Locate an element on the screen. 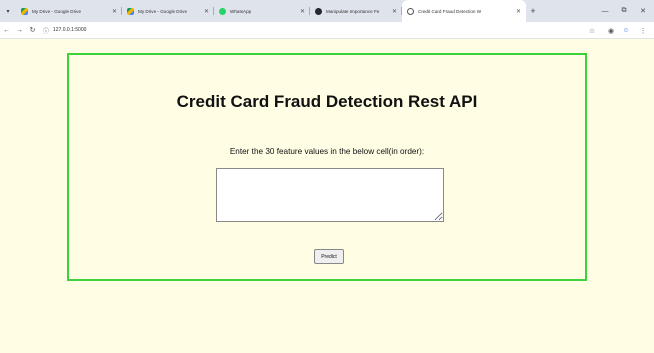 This screenshot has width=654, height=353. profile-avatar-icon: ☺ is located at coordinates (626, 30).